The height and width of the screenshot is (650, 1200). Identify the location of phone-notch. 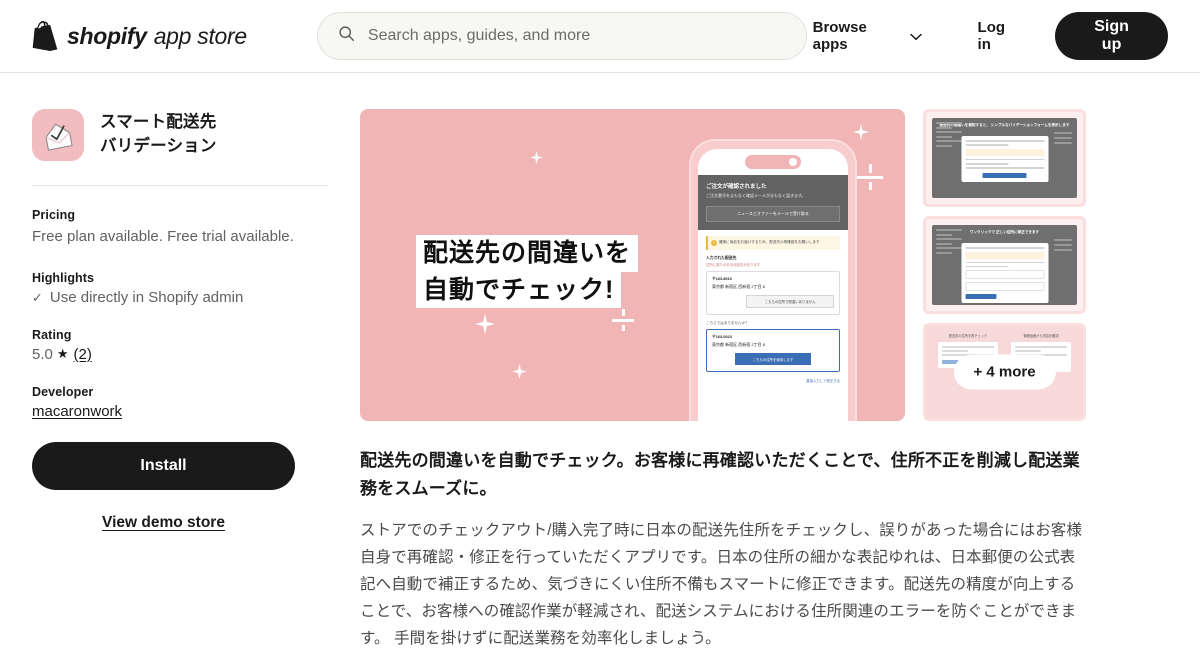
(773, 162).